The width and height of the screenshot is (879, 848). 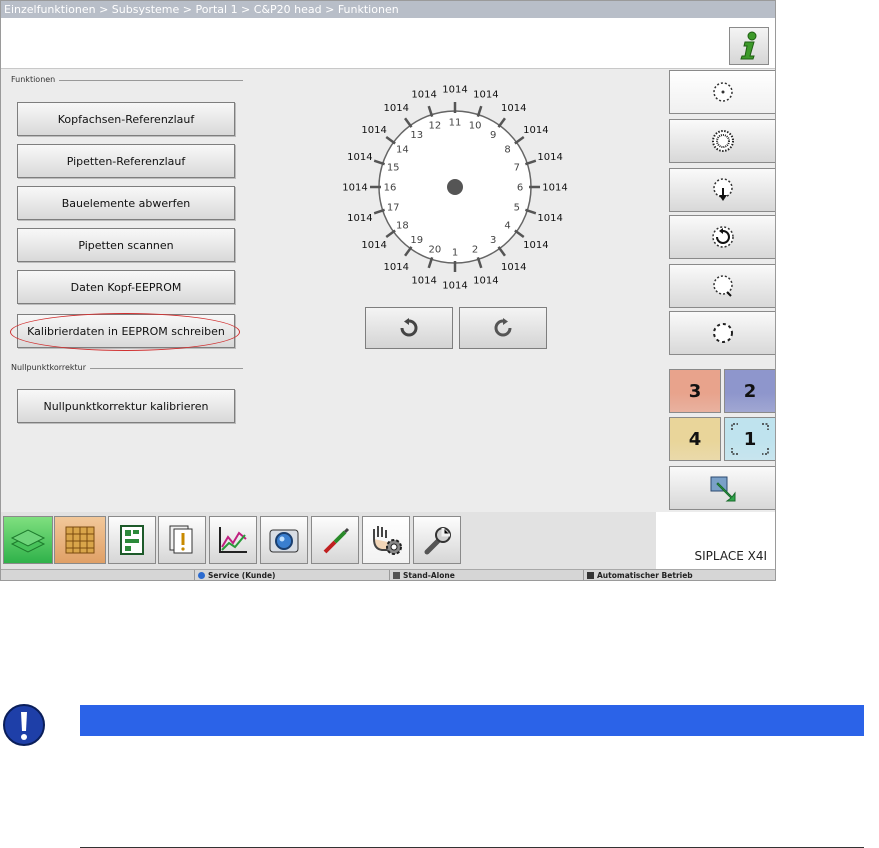 What do you see at coordinates (402, 149) in the screenshot?
I see `dial-segment-number: 14` at bounding box center [402, 149].